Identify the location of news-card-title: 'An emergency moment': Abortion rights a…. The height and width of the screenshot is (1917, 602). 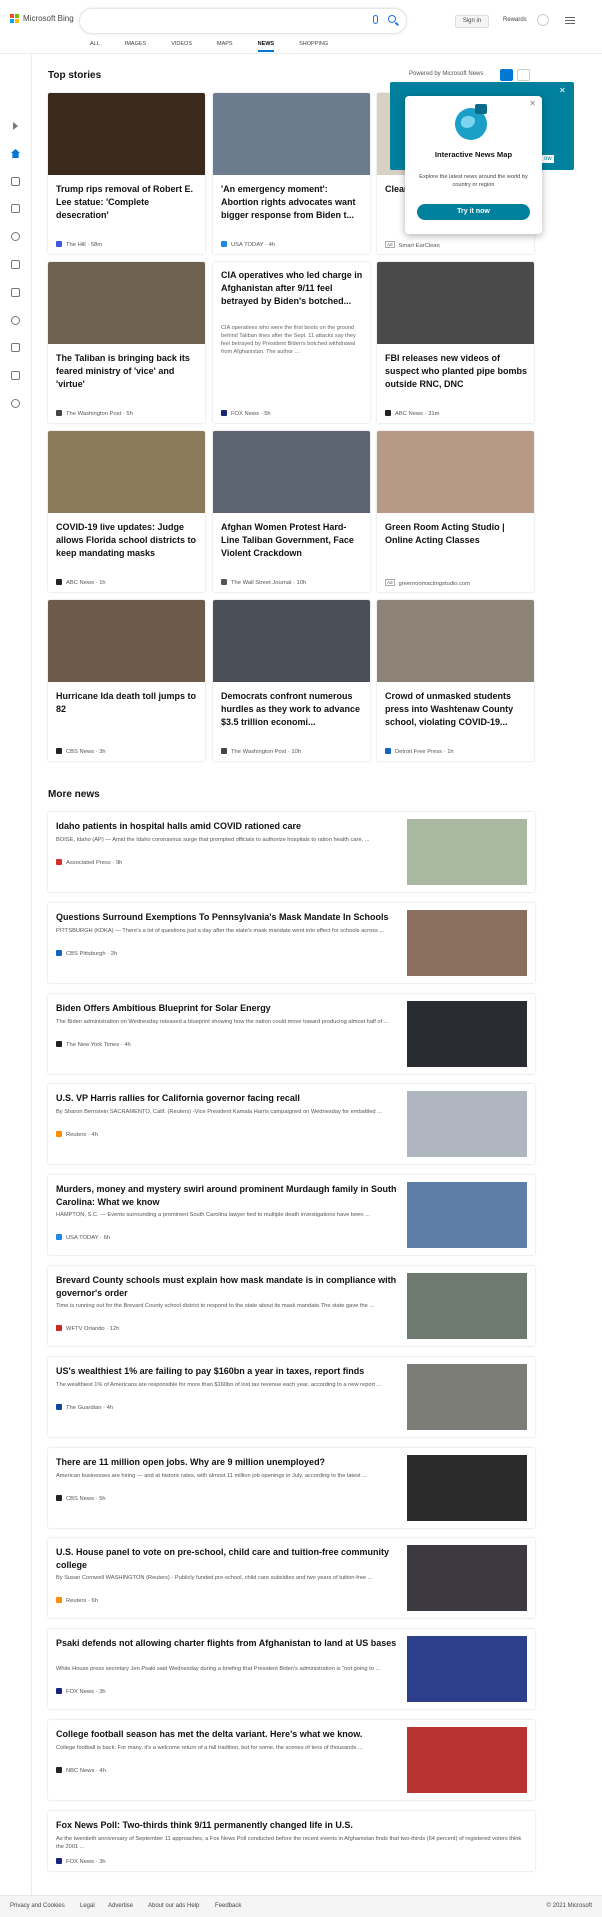
(292, 202).